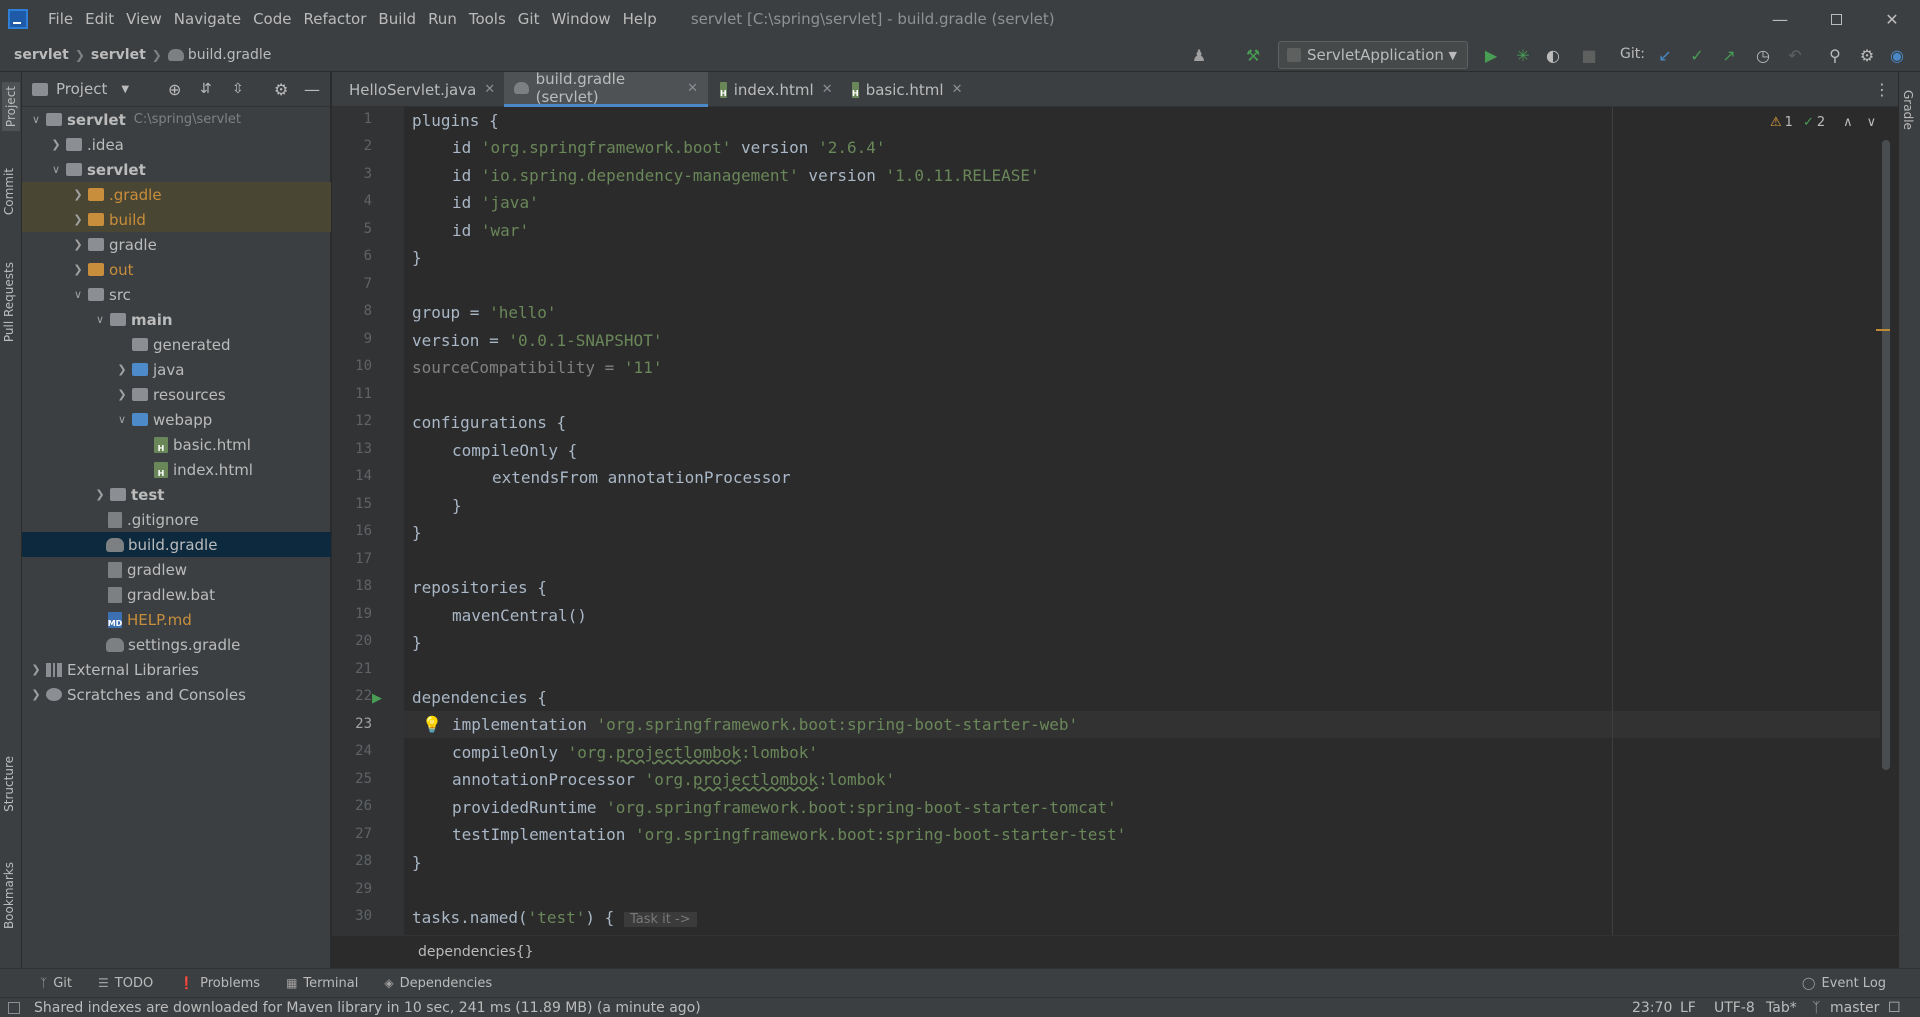  What do you see at coordinates (176, 644) in the screenshot?
I see `tree-item-settings-gradle: settings.gradle` at bounding box center [176, 644].